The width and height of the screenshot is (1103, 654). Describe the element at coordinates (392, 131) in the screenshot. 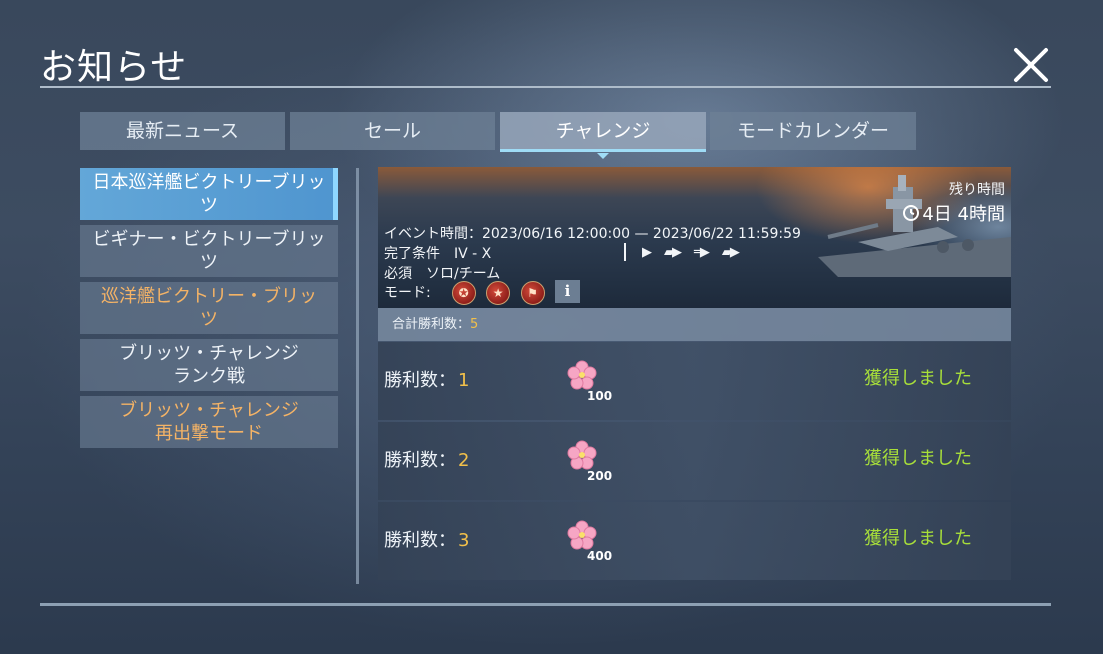

I see `tab-sale: セール` at that location.